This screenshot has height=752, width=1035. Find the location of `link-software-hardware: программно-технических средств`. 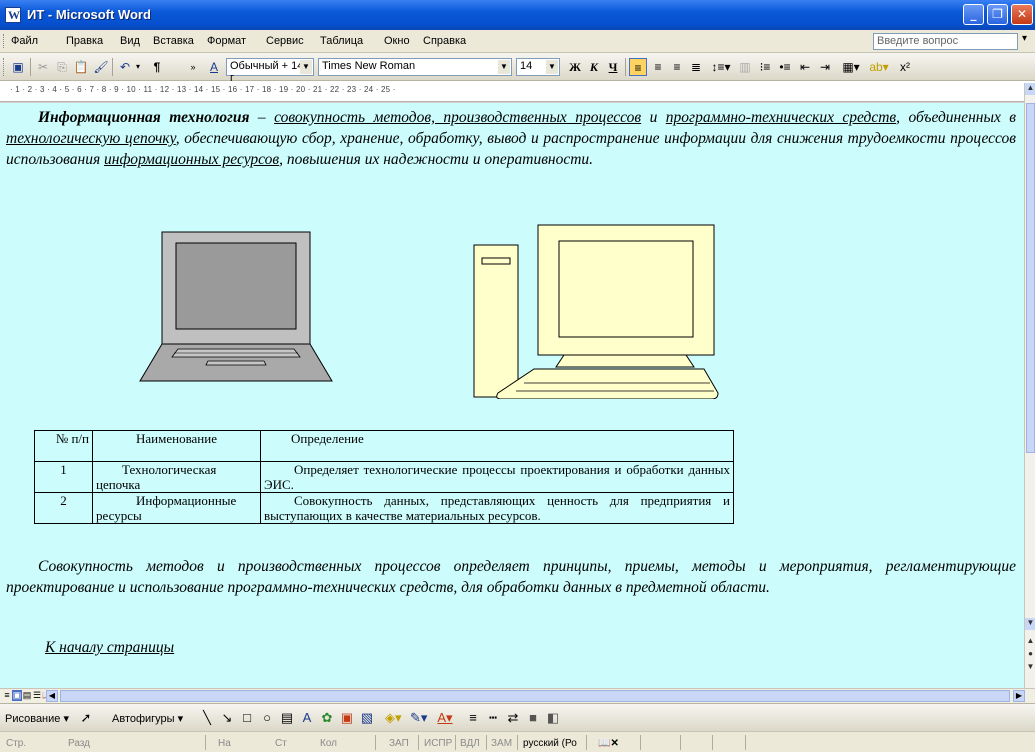

link-software-hardware: программно-технических средств is located at coordinates (781, 117).